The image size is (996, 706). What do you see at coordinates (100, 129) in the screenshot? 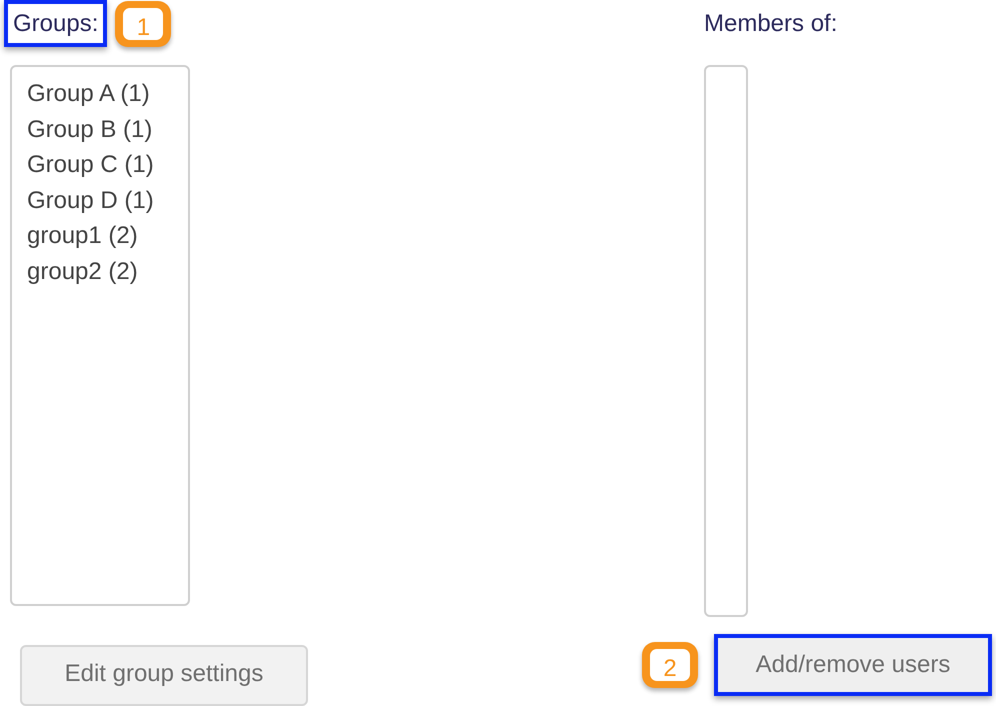
I see `group-option: Group B (1)` at bounding box center [100, 129].